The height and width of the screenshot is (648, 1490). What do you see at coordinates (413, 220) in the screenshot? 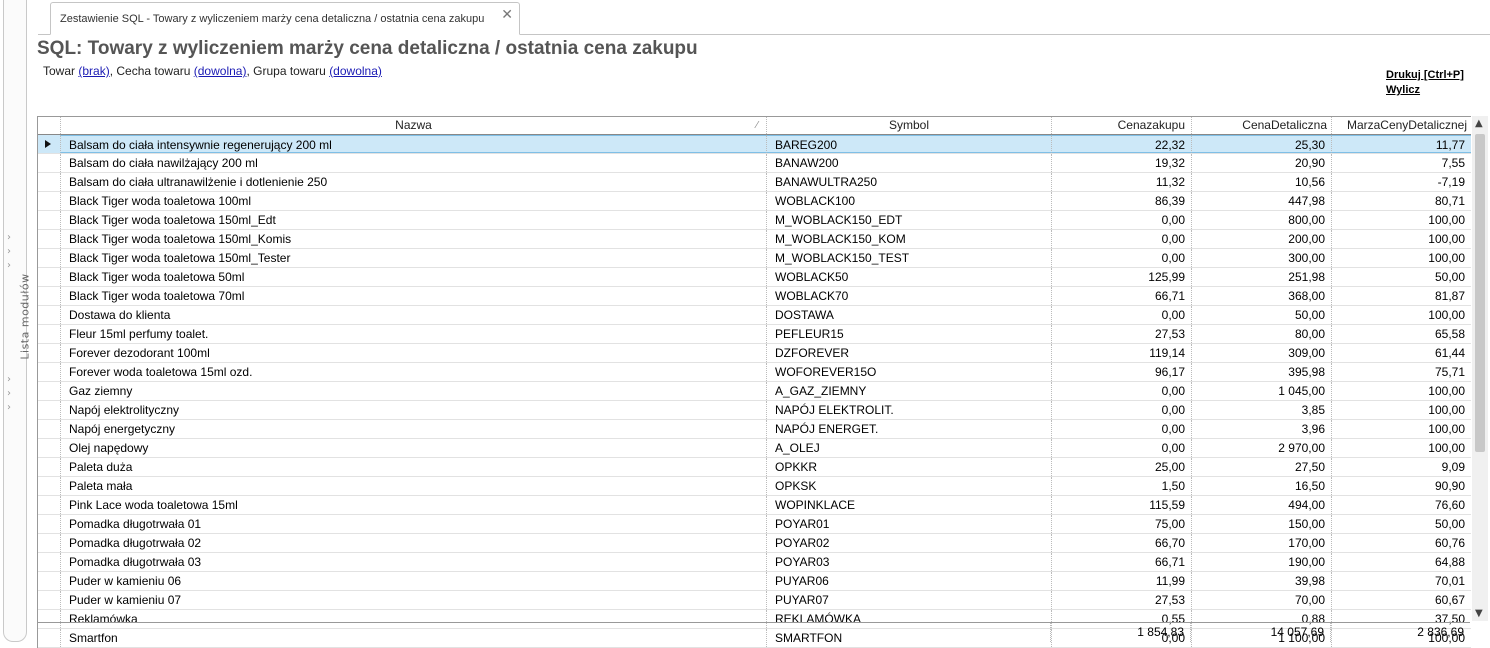
I see `cell-nazwa: Black Tiger woda toaletowa 150ml_Edt` at bounding box center [413, 220].